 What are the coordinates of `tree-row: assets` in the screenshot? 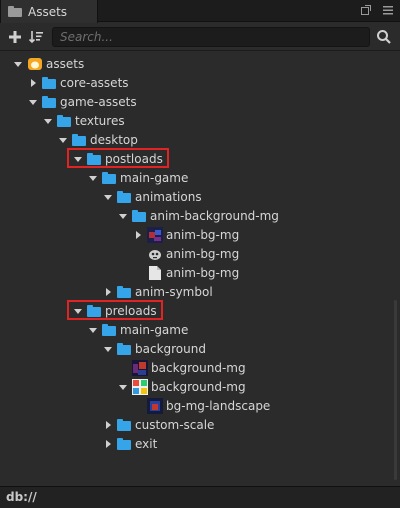 It's located at (48, 63).